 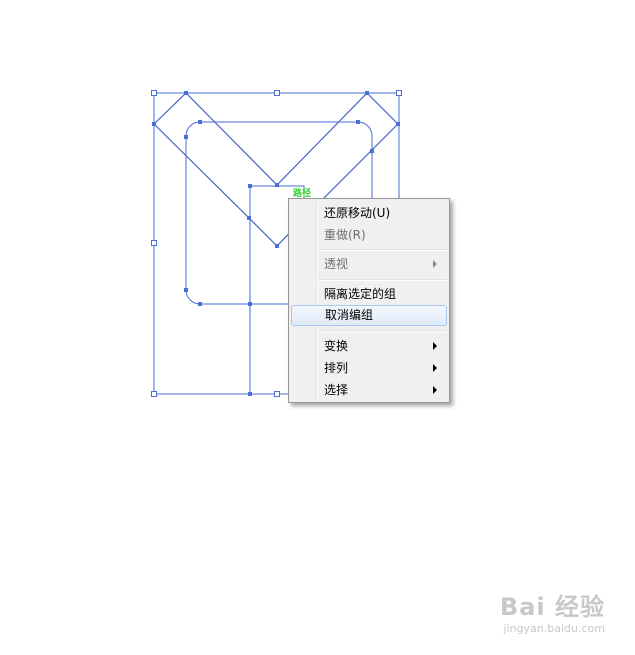 I want to click on menu-item-label: 隔离选定的组, so click(x=360, y=294).